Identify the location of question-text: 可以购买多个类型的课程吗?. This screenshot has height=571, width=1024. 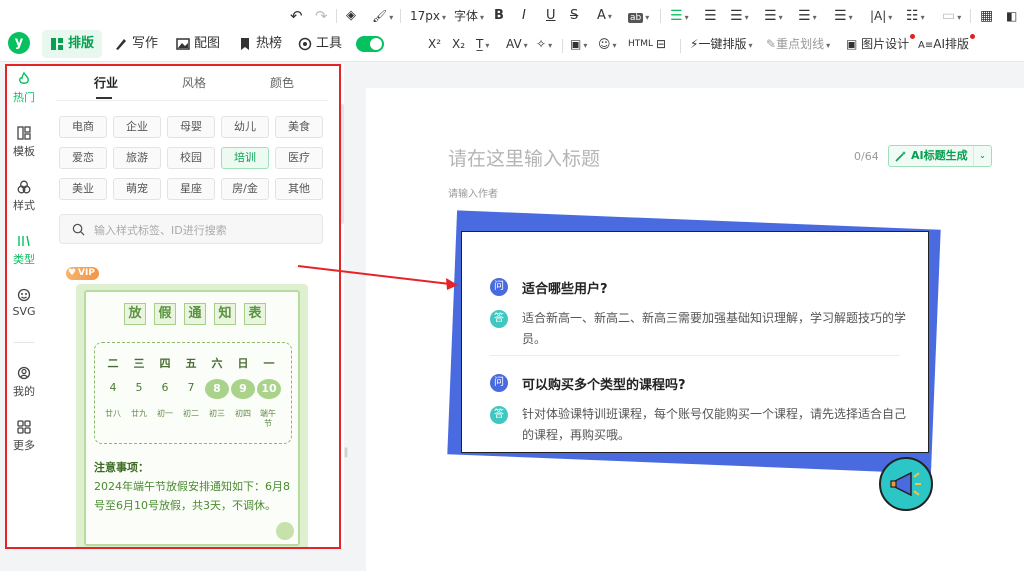
(604, 385).